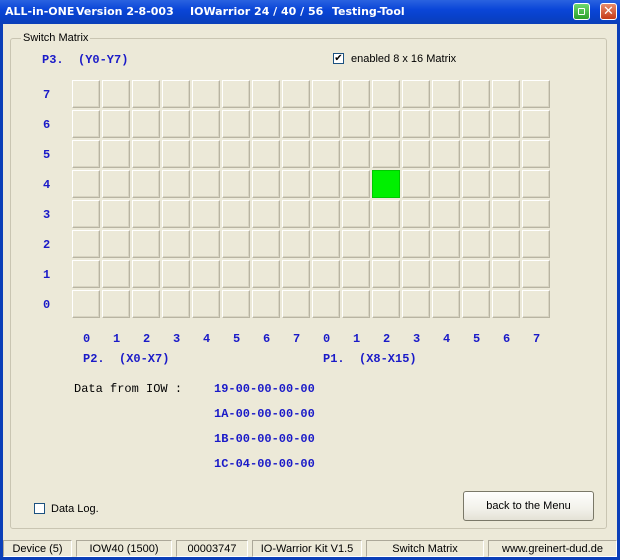 The image size is (620, 560). Describe the element at coordinates (47, 155) in the screenshot. I see `row-label: 5` at that location.